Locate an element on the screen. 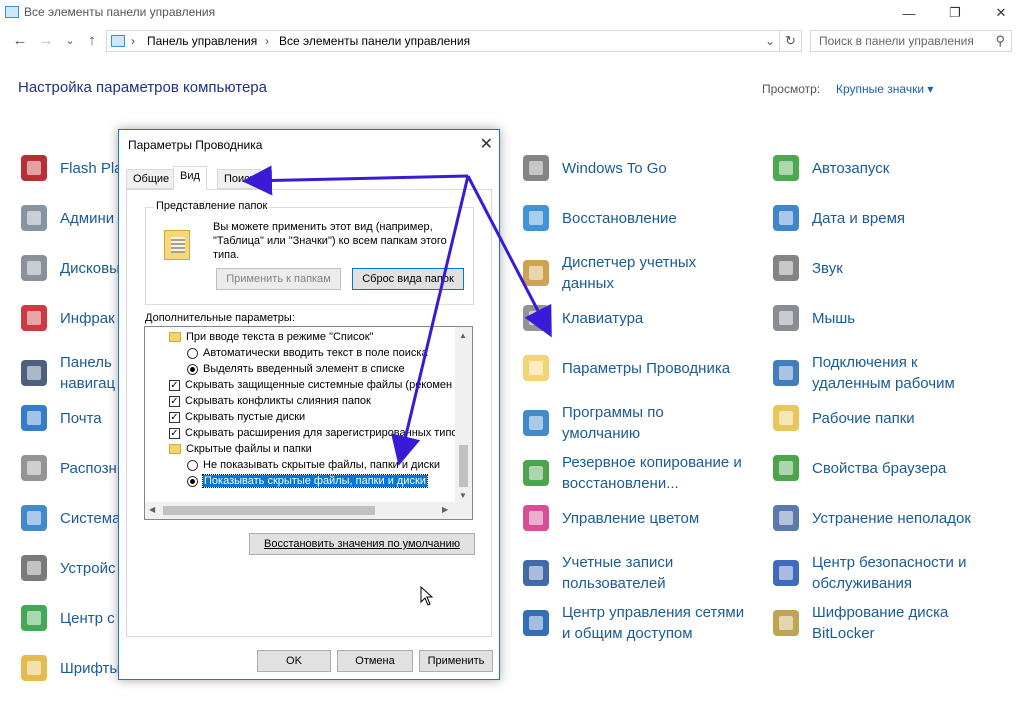 This screenshot has width=1024, height=702. arrow-to-view-tab is located at coordinates (355, 180).